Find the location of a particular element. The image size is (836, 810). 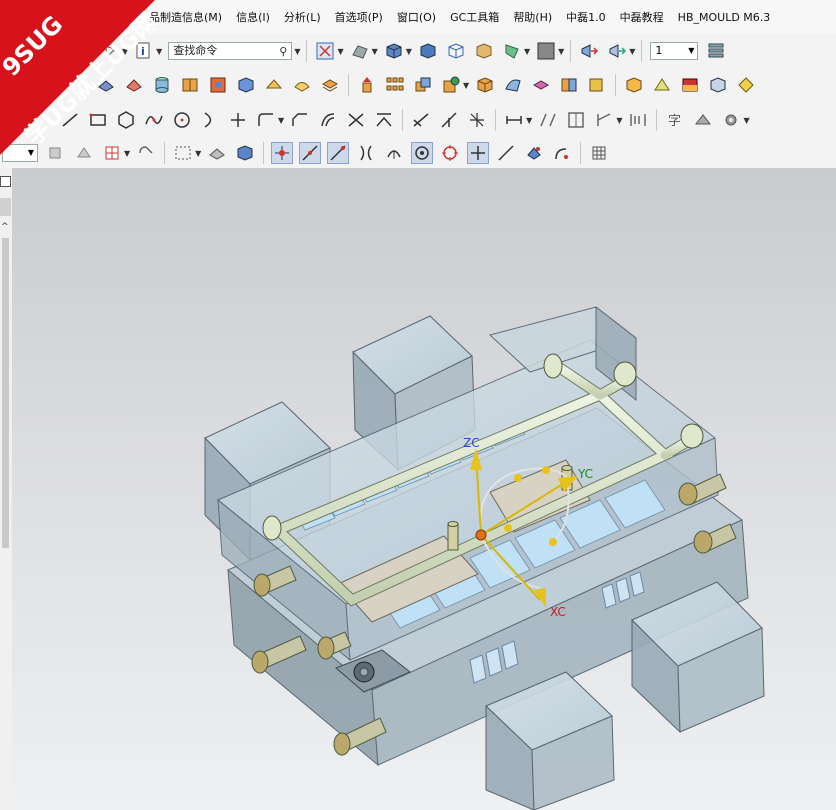

menu-item-analysis: 分析(L) is located at coordinates (302, 17).